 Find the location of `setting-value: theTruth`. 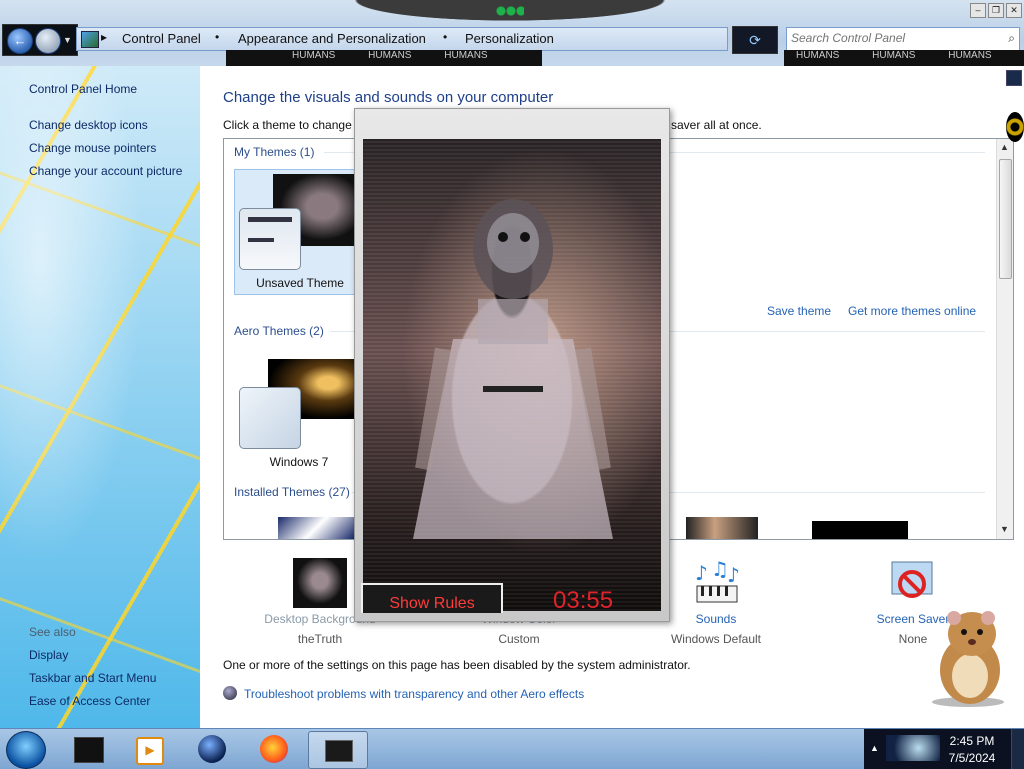

setting-value: theTruth is located at coordinates (320, 639).